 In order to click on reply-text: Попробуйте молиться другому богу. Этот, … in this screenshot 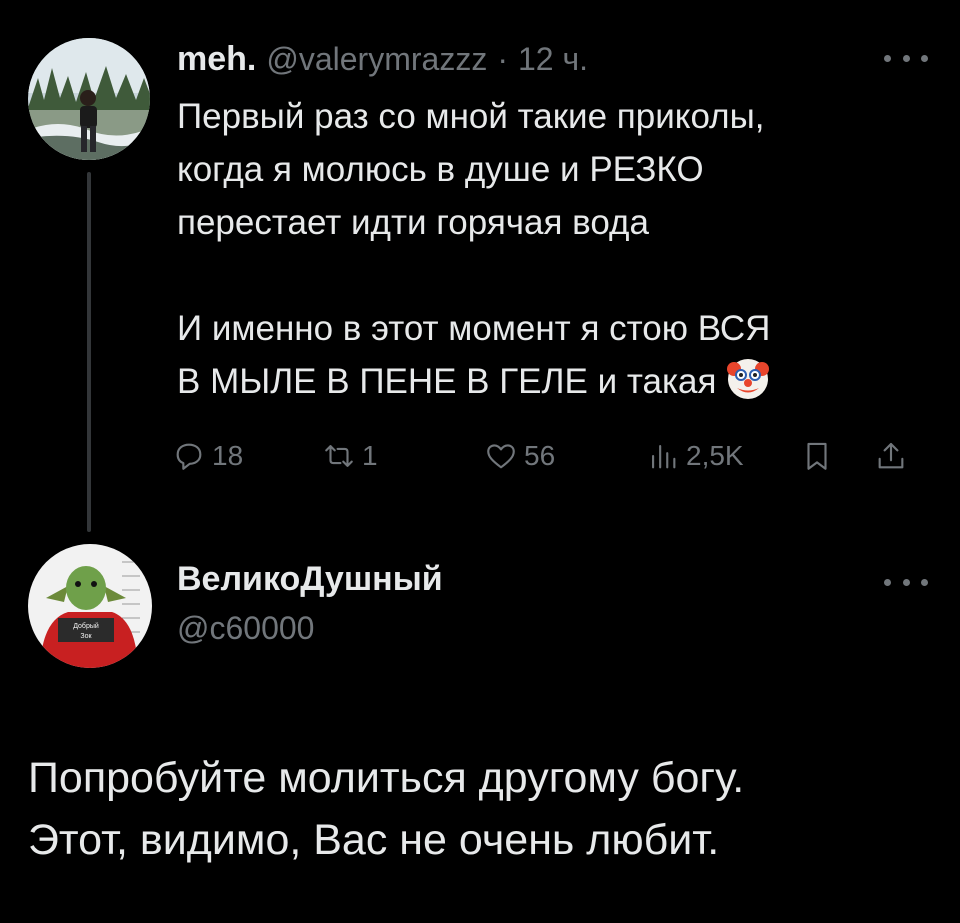, I will do `click(478, 809)`.